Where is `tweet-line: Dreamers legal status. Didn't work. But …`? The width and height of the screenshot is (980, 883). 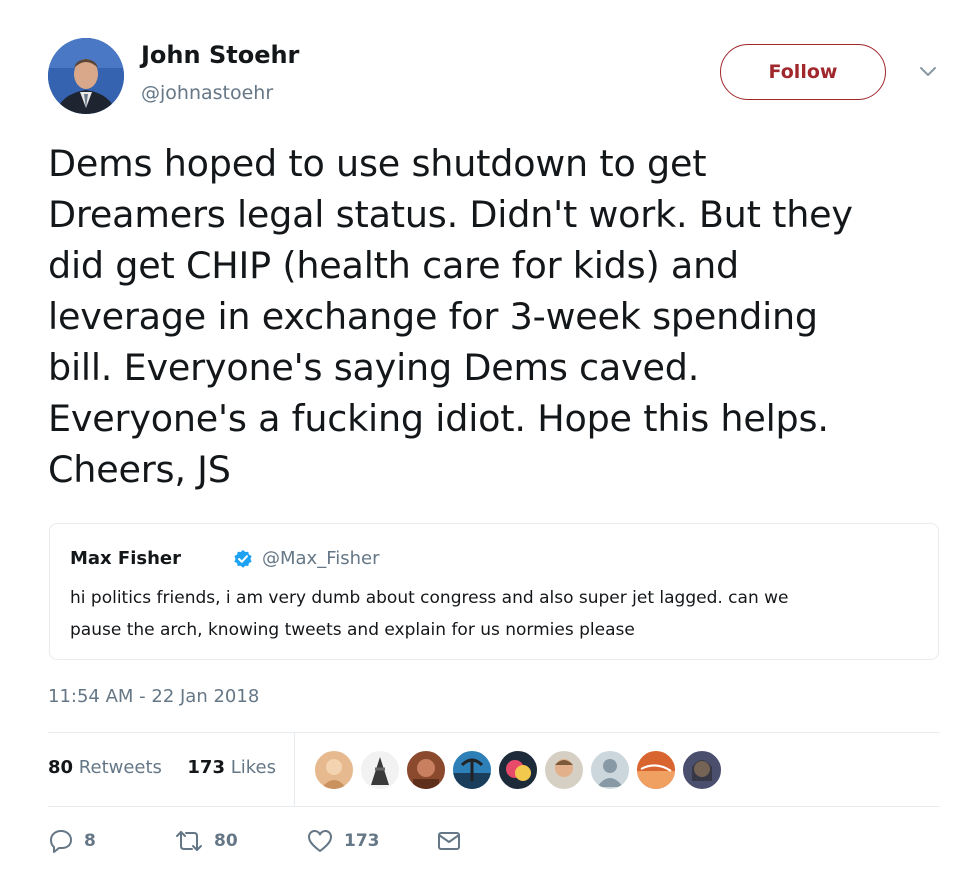
tweet-line: Dreamers legal status. Didn't work. But … is located at coordinates (450, 214).